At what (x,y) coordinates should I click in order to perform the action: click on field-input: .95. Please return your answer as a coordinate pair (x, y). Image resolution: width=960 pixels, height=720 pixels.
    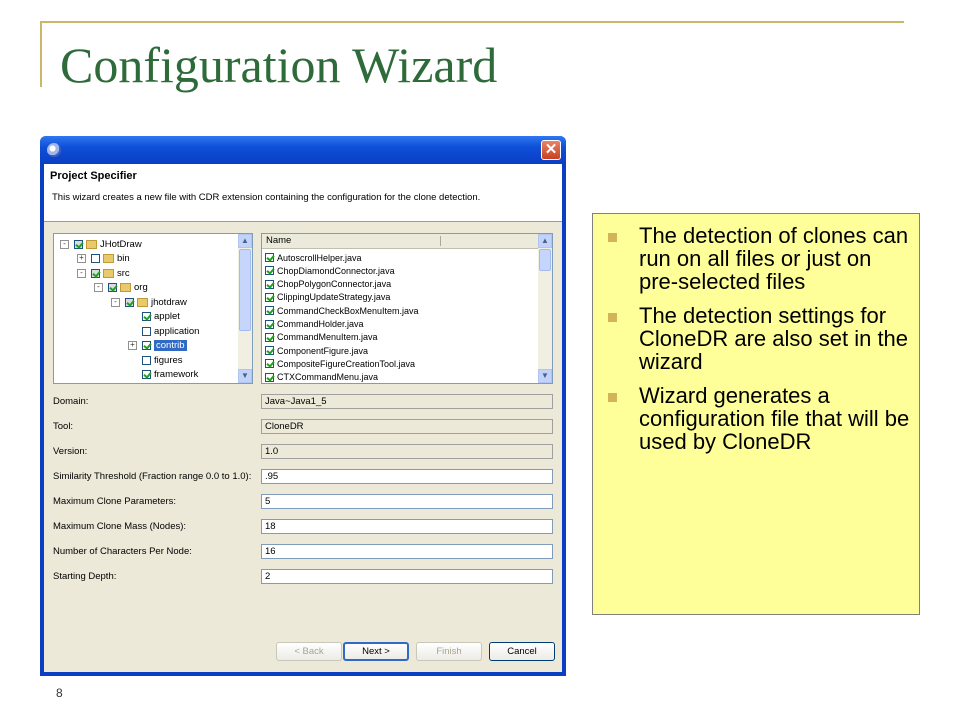
    Looking at the image, I should click on (407, 476).